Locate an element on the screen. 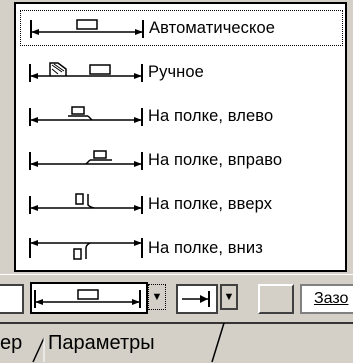  text-placement-combo is located at coordinates (89, 298).